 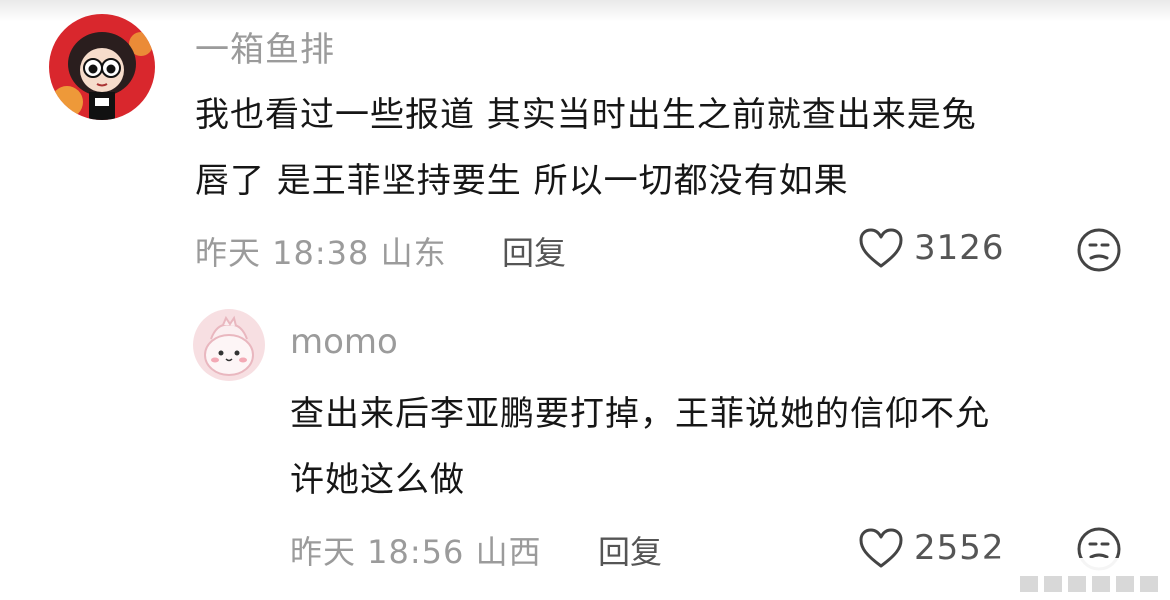 I want to click on timestamp: 昨天 18:56, so click(x=377, y=552).